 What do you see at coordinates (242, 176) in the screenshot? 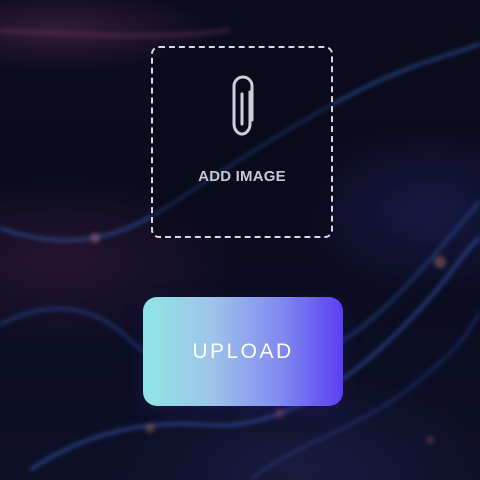
I see `add-image-label: ADD IMAGE` at bounding box center [242, 176].